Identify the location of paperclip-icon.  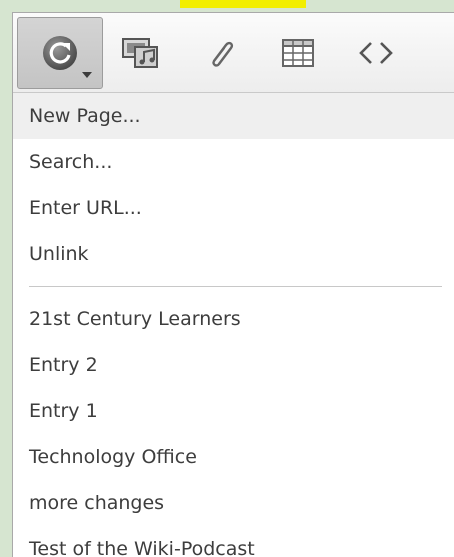
(223, 54).